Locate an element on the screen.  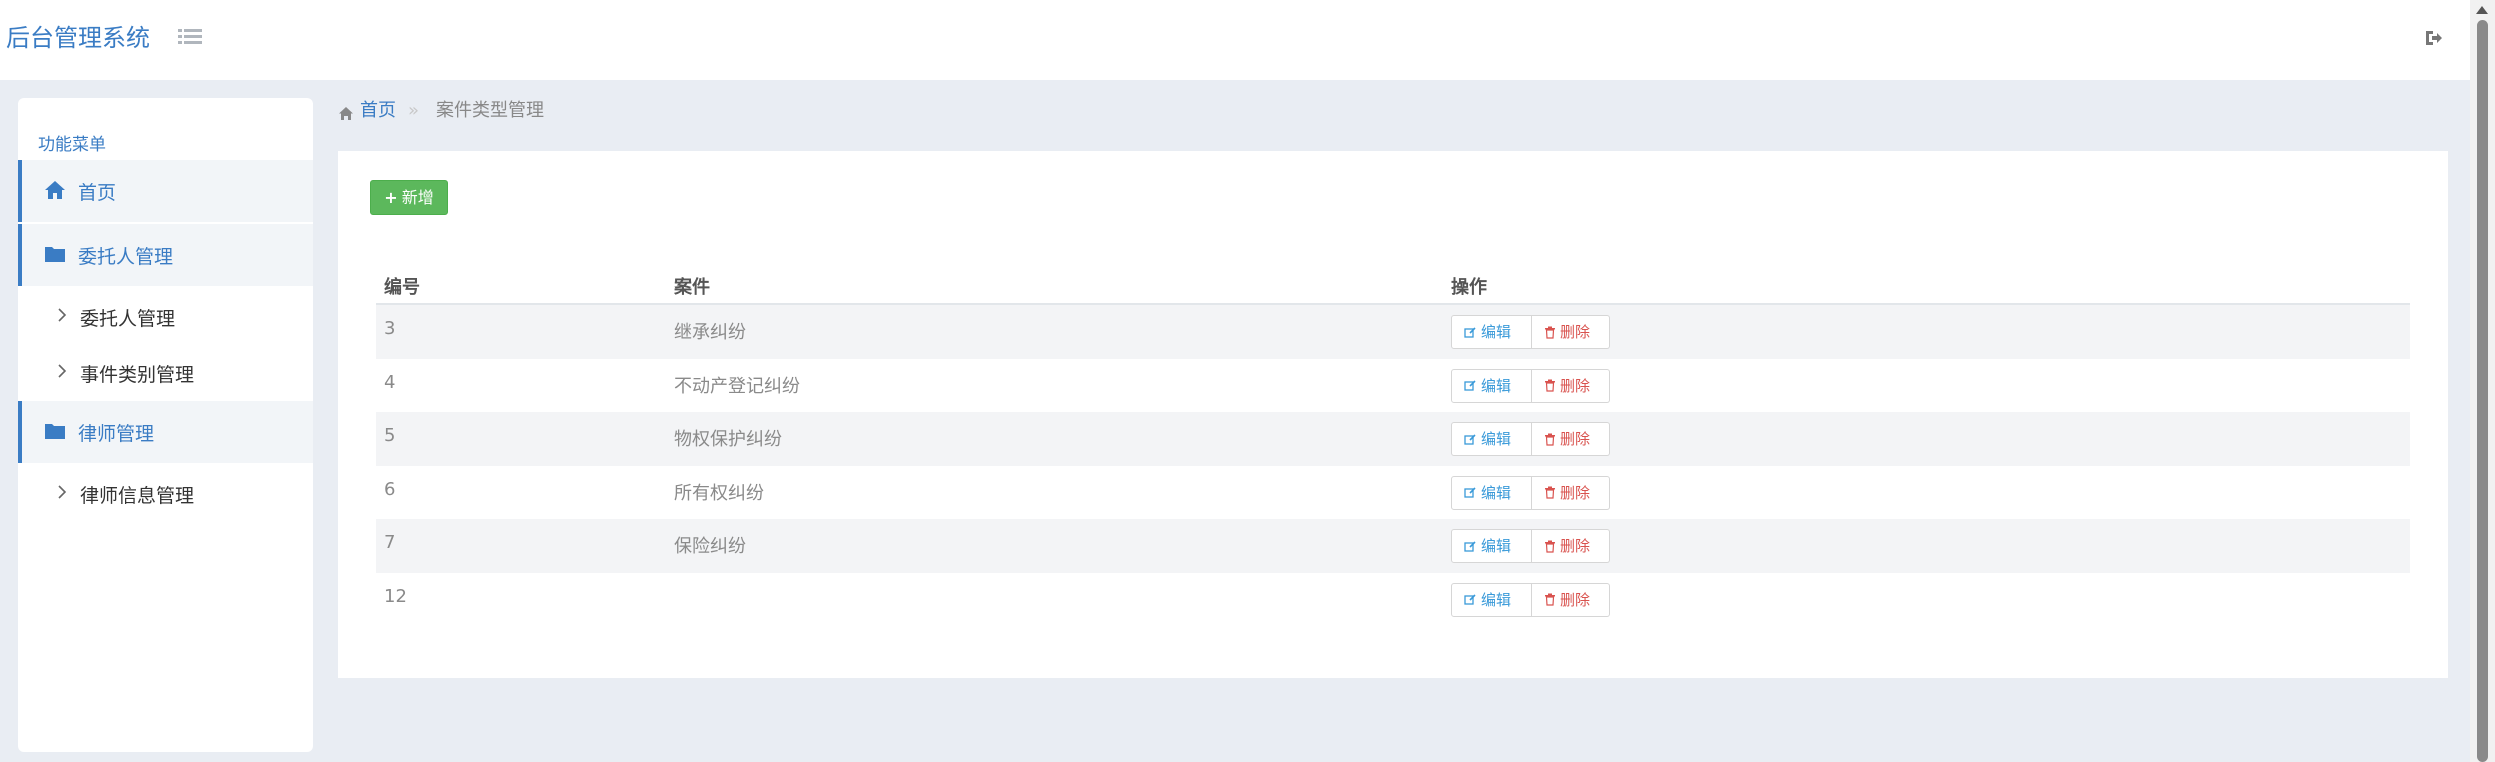
table-row: 5 物权保护纠纷 编辑 删除 is located at coordinates (1393, 439).